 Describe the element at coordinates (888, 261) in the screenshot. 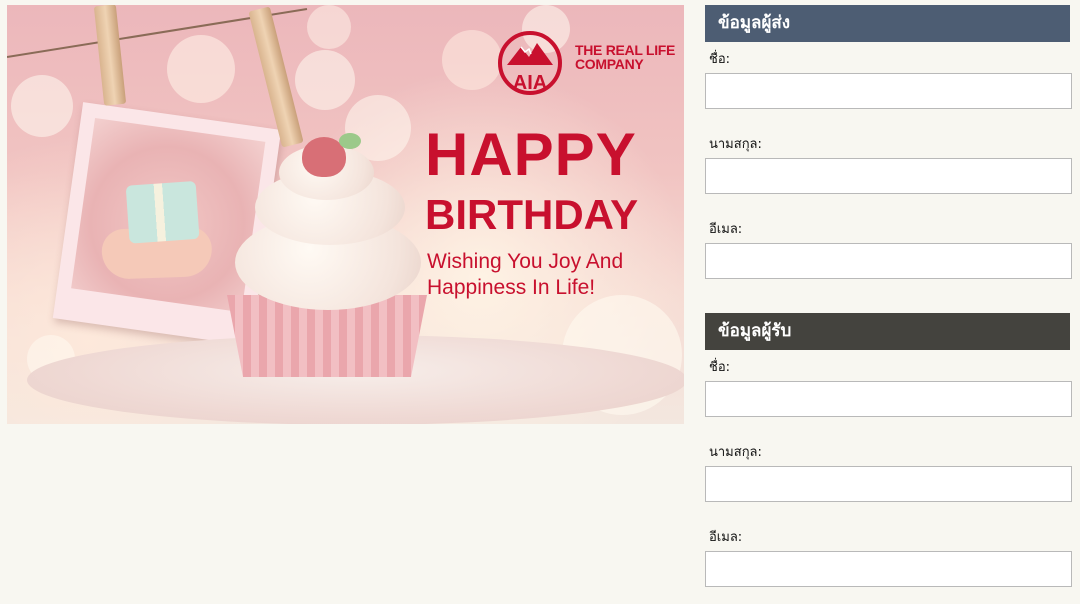

I see `sender-email-input` at that location.